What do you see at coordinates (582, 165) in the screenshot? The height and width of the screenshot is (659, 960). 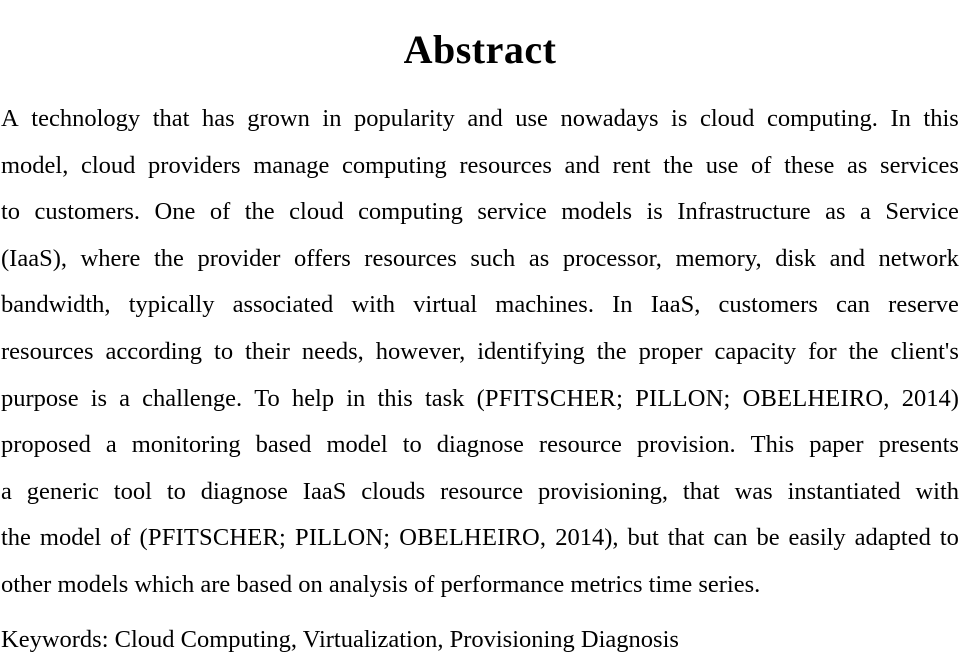 I see `word: and` at bounding box center [582, 165].